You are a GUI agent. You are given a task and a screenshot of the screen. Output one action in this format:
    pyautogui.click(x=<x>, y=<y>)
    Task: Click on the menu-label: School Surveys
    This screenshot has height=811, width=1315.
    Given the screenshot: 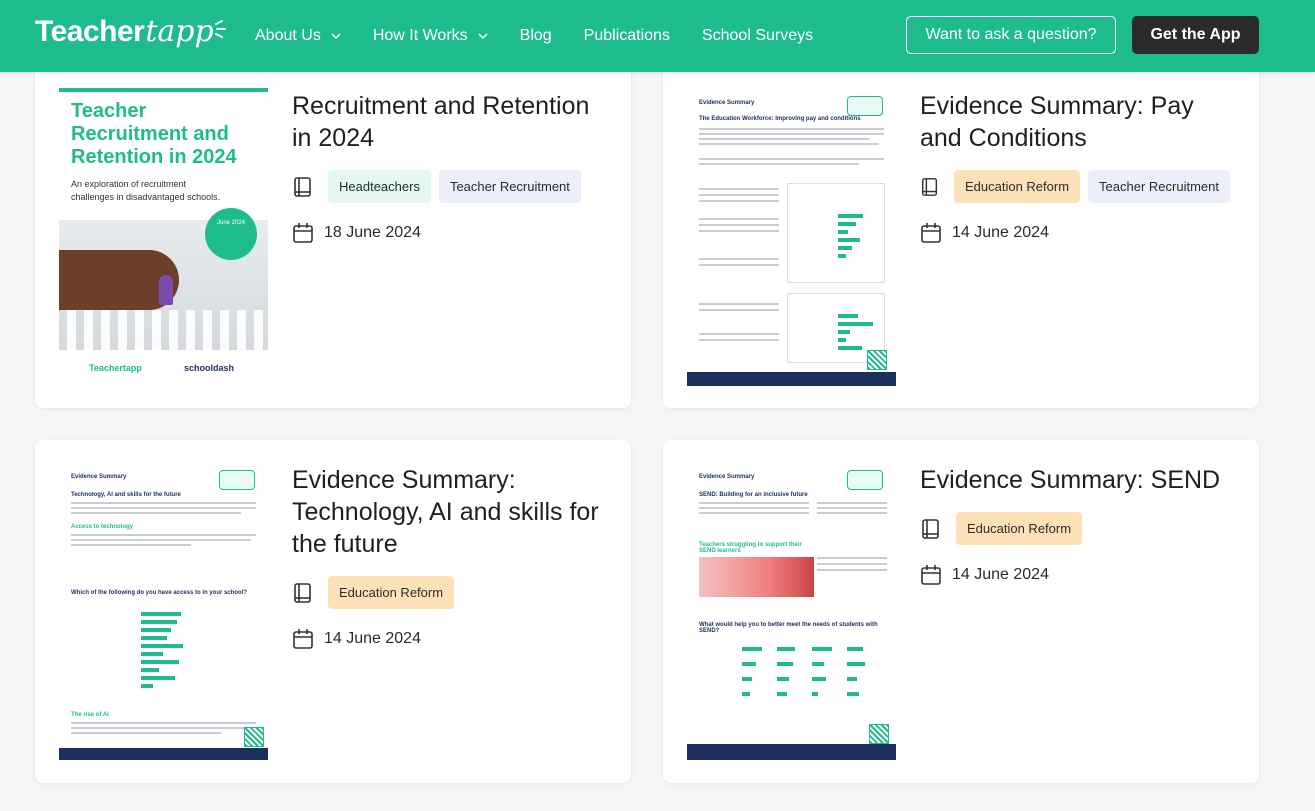 What is the action you would take?
    pyautogui.click(x=757, y=35)
    